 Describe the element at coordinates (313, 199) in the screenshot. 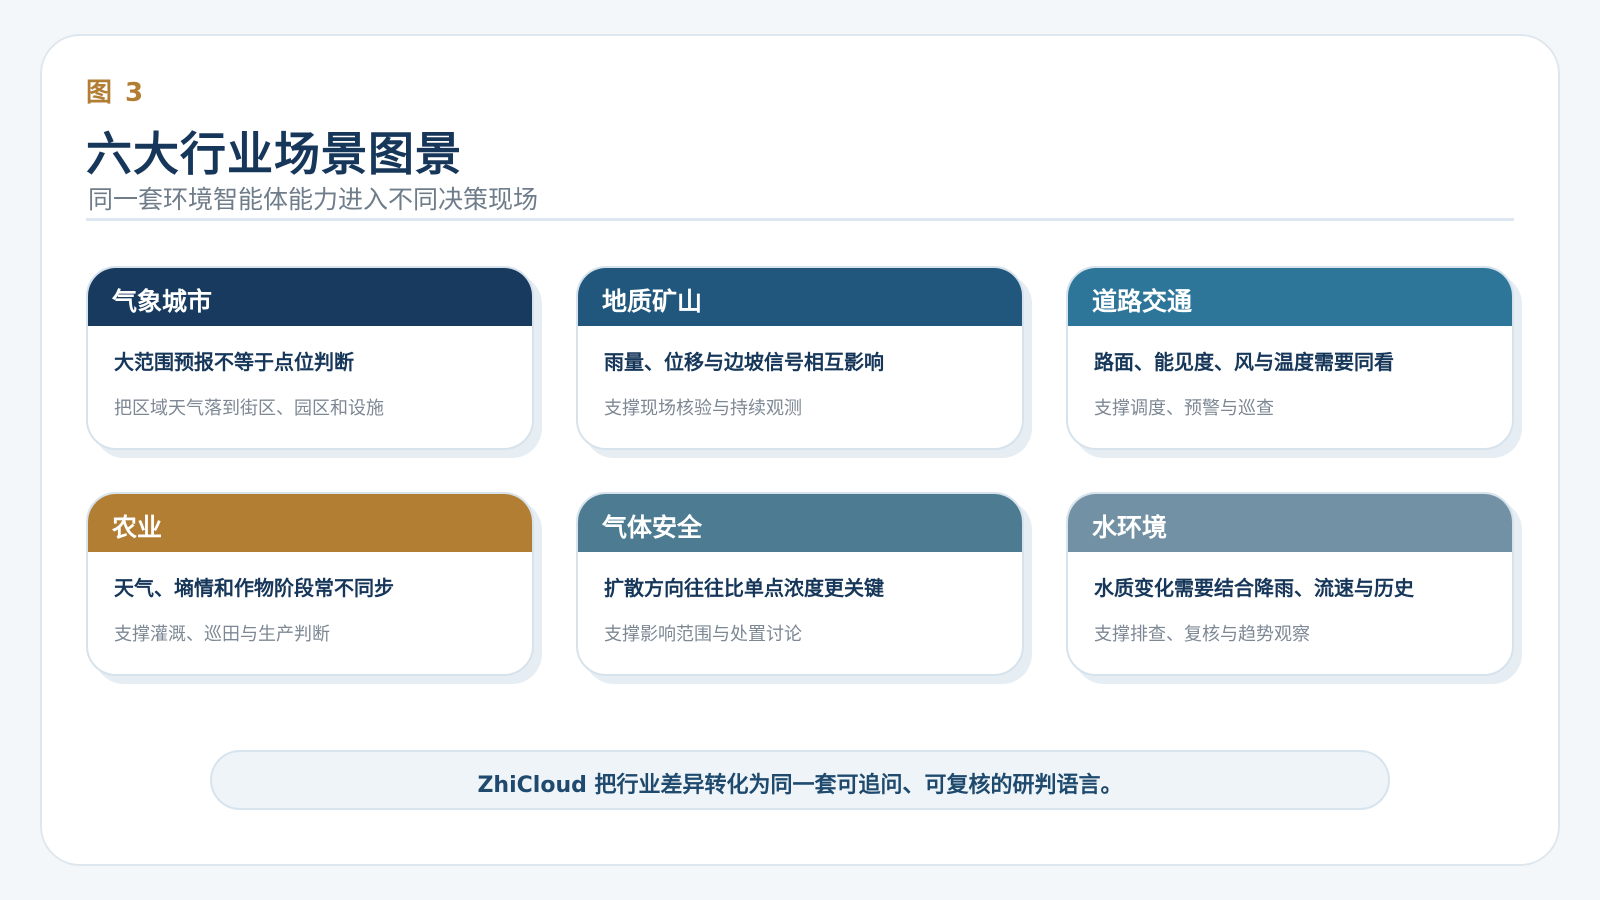

I see `page-subtitle: 同一套环境智能体能力进入不同决策现场` at that location.